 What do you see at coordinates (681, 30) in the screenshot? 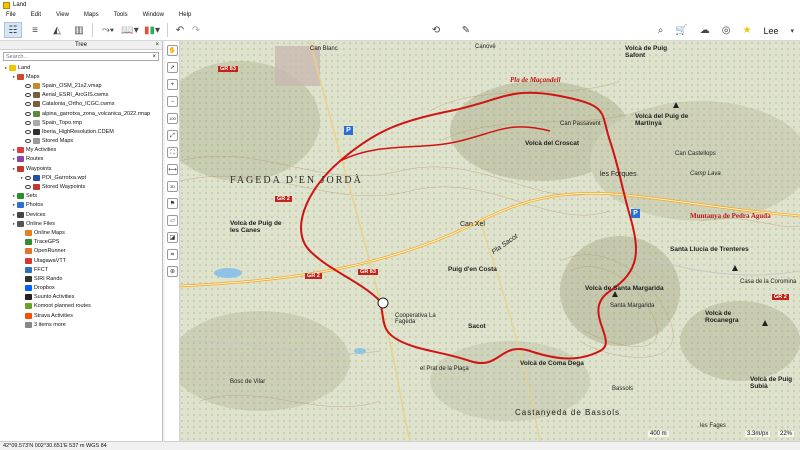
I see `shop-cart-icon: 🛒` at bounding box center [681, 30].